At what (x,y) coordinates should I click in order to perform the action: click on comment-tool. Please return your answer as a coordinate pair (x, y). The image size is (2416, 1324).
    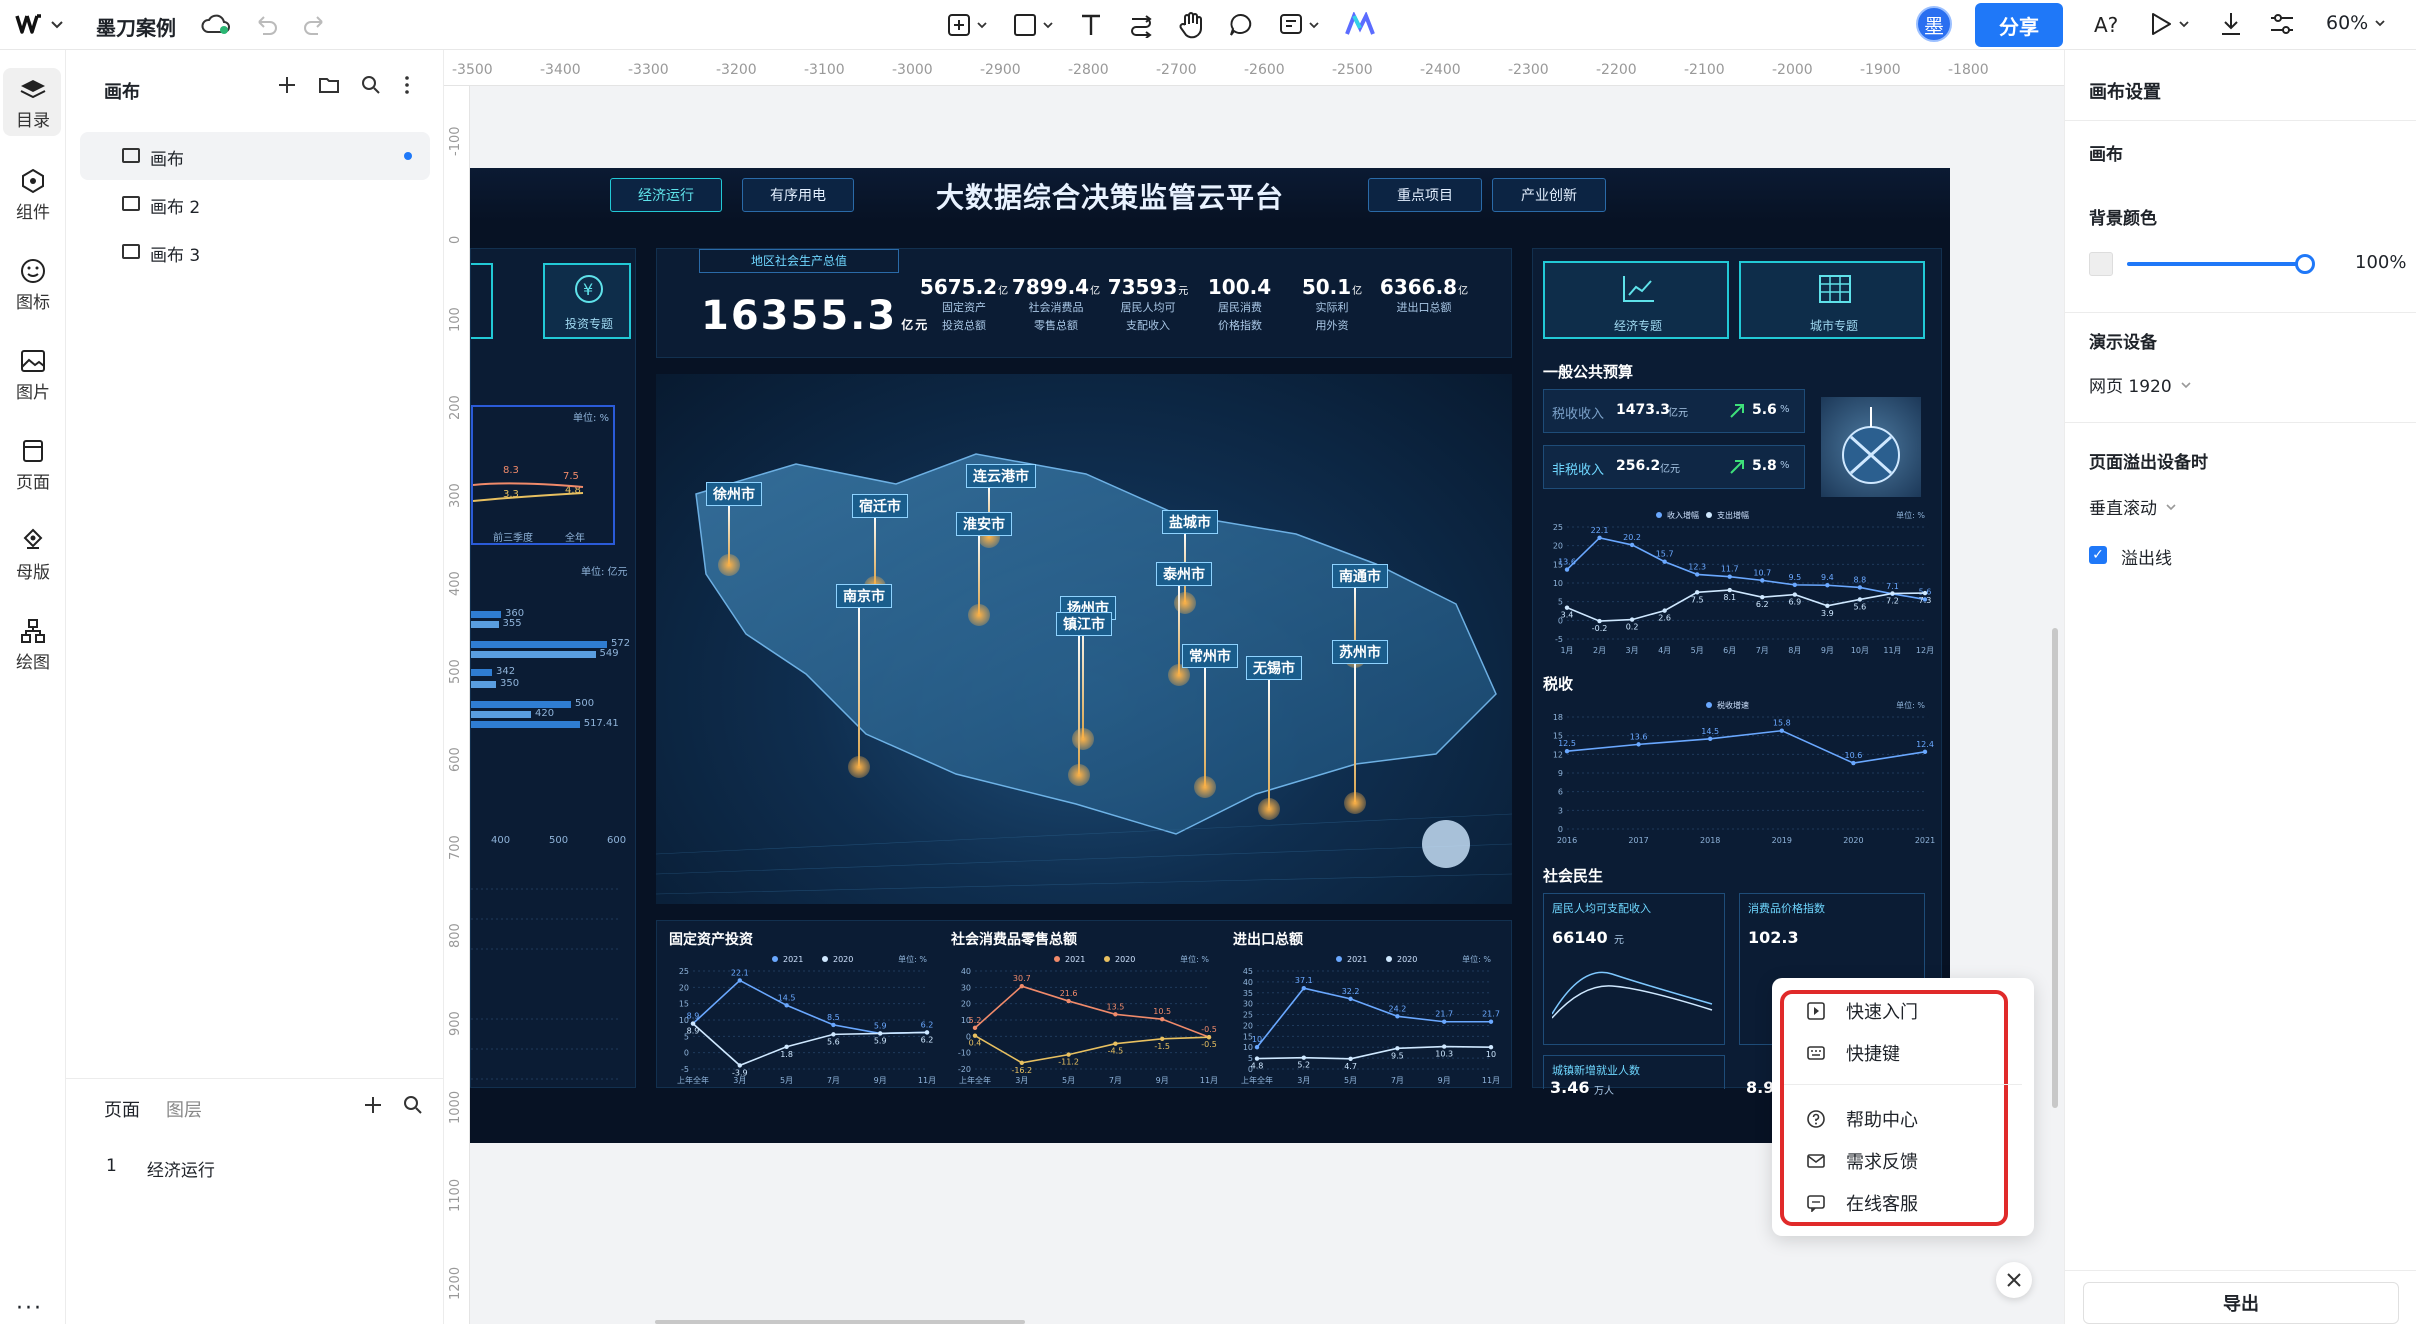
    Looking at the image, I should click on (1241, 25).